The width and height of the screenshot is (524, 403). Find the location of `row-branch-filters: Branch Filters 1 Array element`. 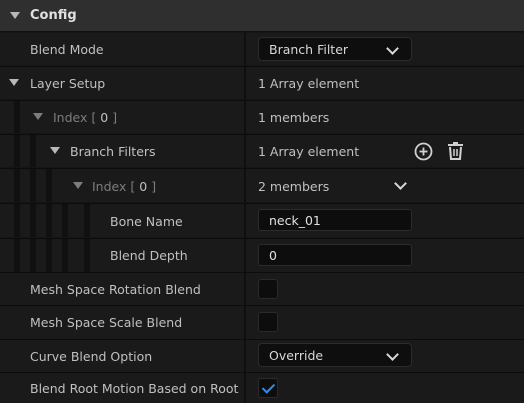

row-branch-filters: Branch Filters 1 Array element is located at coordinates (262, 151).